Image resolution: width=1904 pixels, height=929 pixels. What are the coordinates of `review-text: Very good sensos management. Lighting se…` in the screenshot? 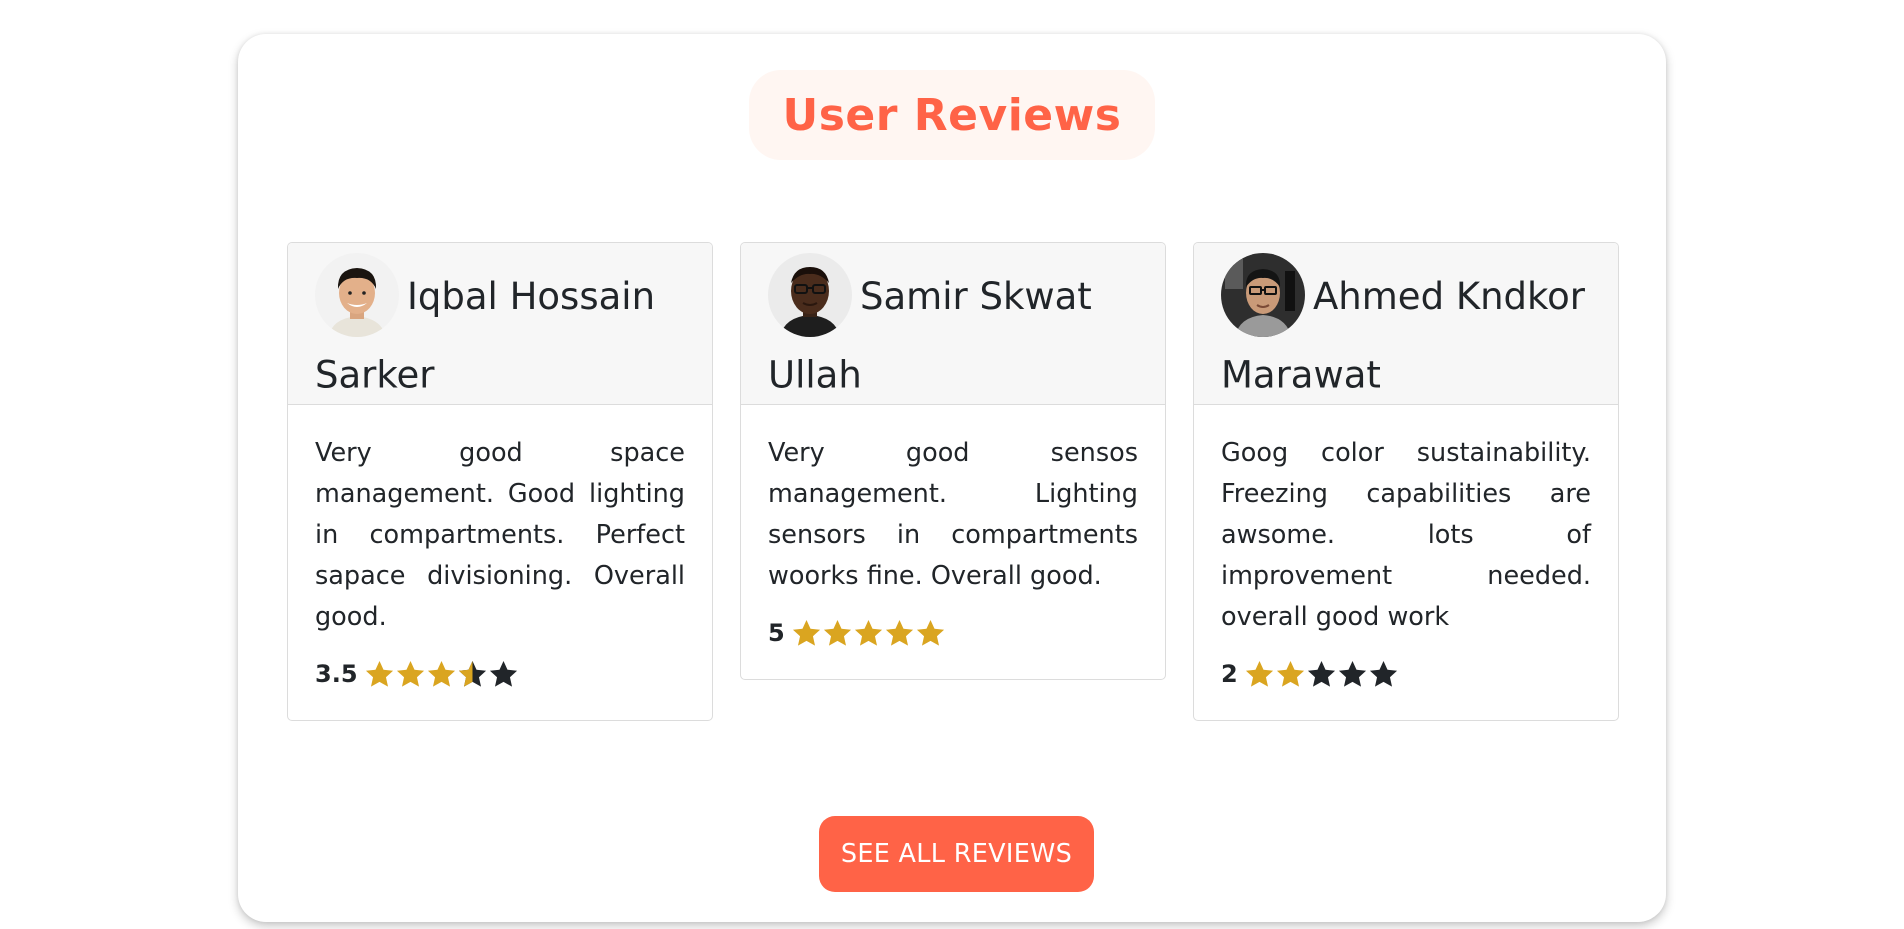 It's located at (953, 514).